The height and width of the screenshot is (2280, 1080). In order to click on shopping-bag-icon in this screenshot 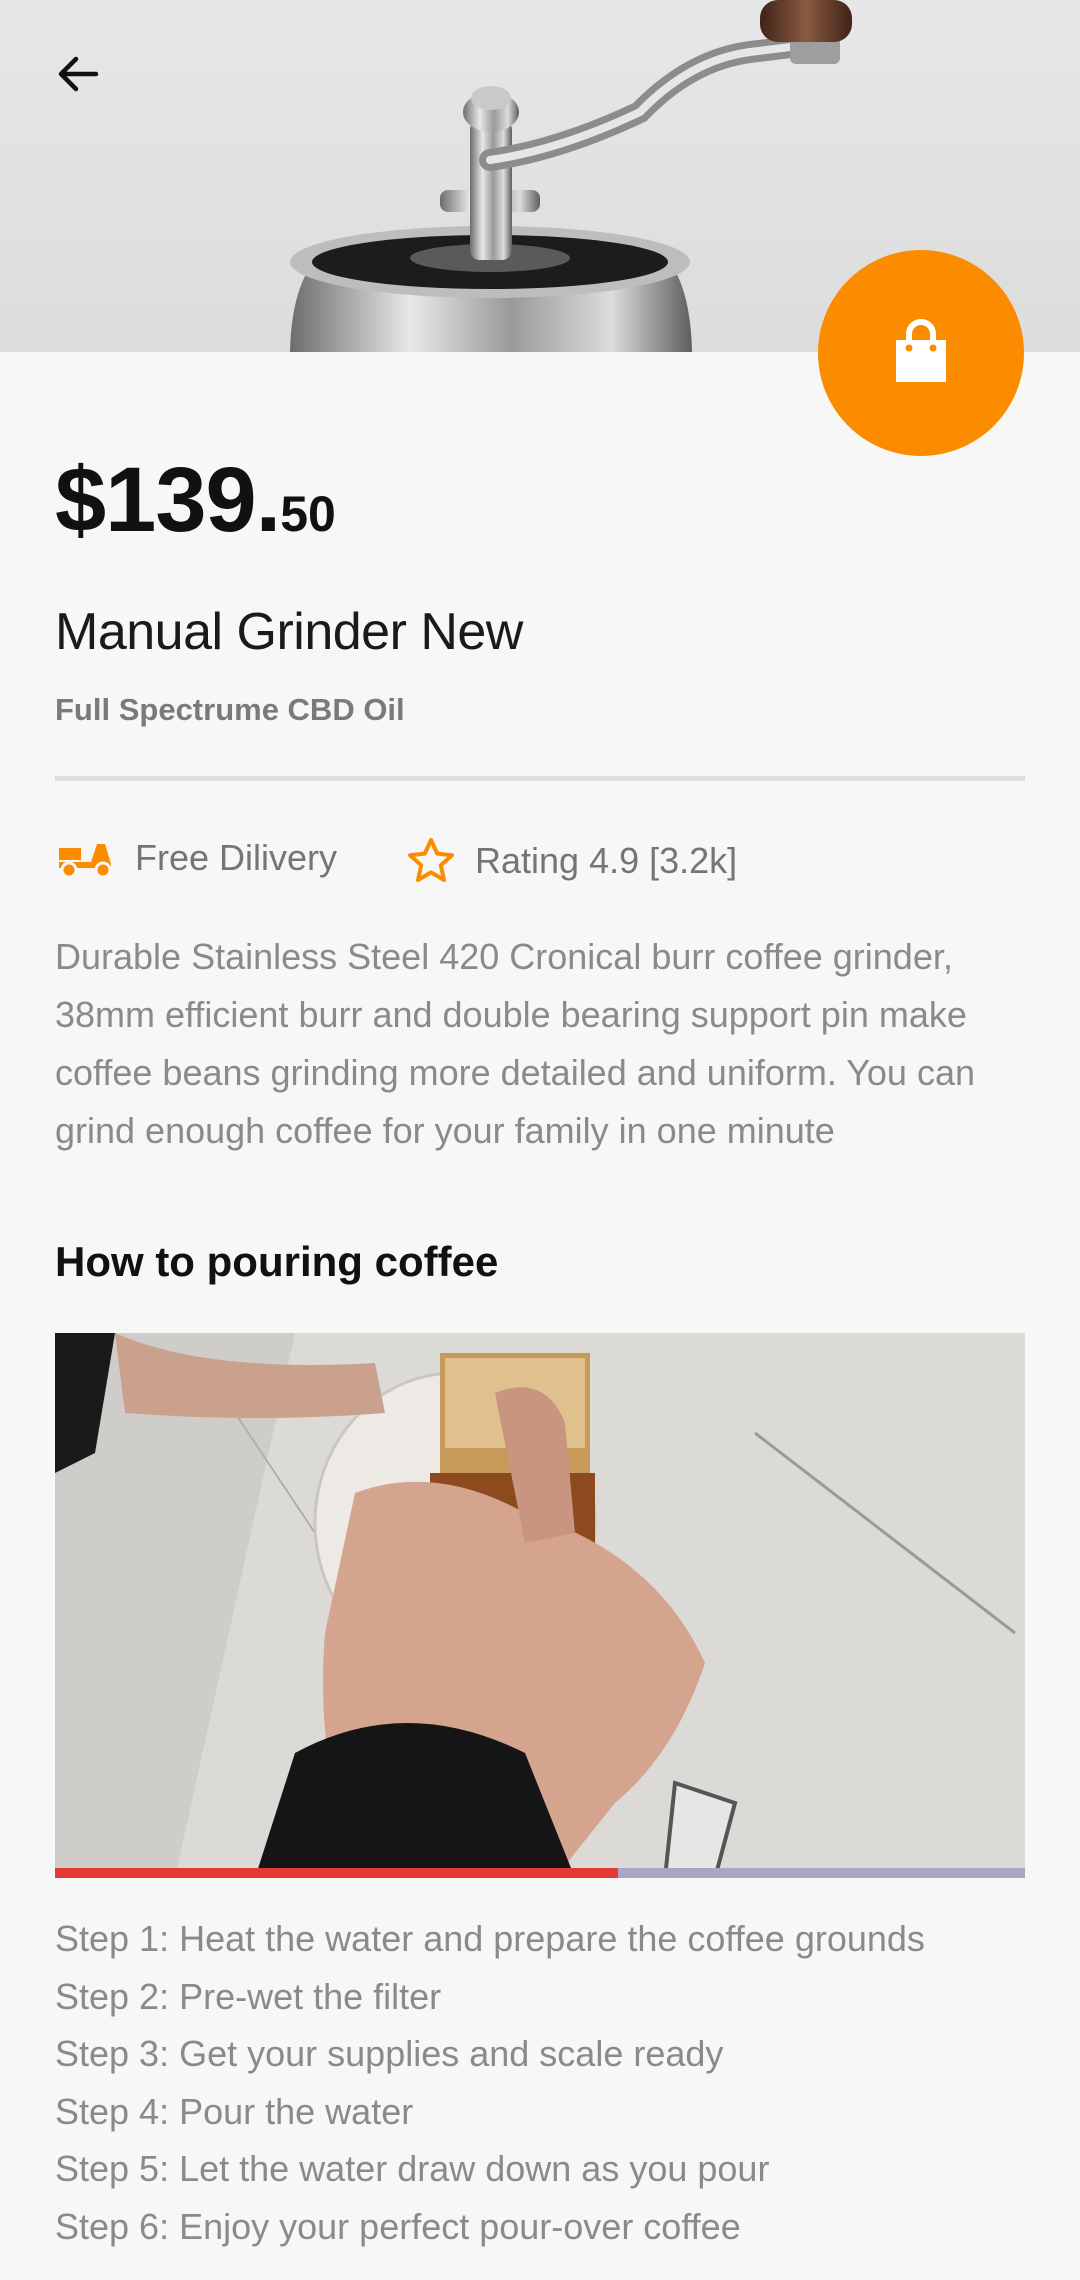, I will do `click(921, 350)`.